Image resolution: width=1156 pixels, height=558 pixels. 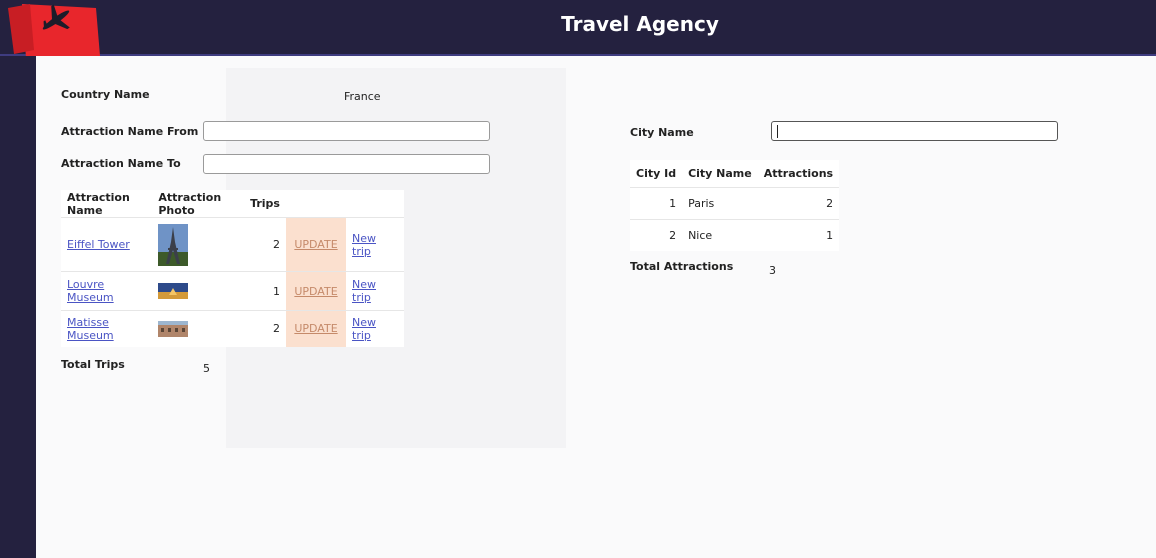 What do you see at coordinates (98, 244) in the screenshot?
I see `attraction-name-link: Eiffel Tower` at bounding box center [98, 244].